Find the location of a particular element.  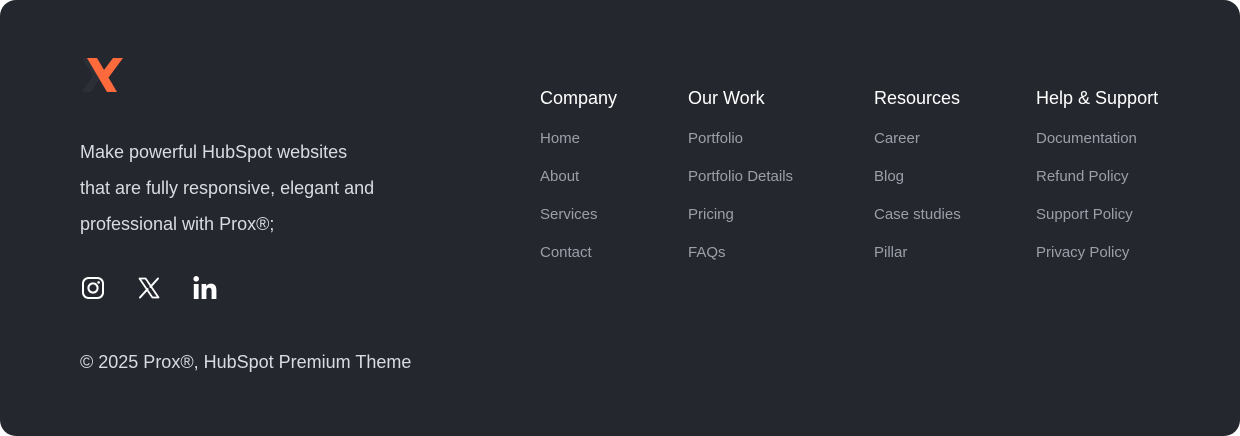

linkedin-icon is located at coordinates (205, 288).